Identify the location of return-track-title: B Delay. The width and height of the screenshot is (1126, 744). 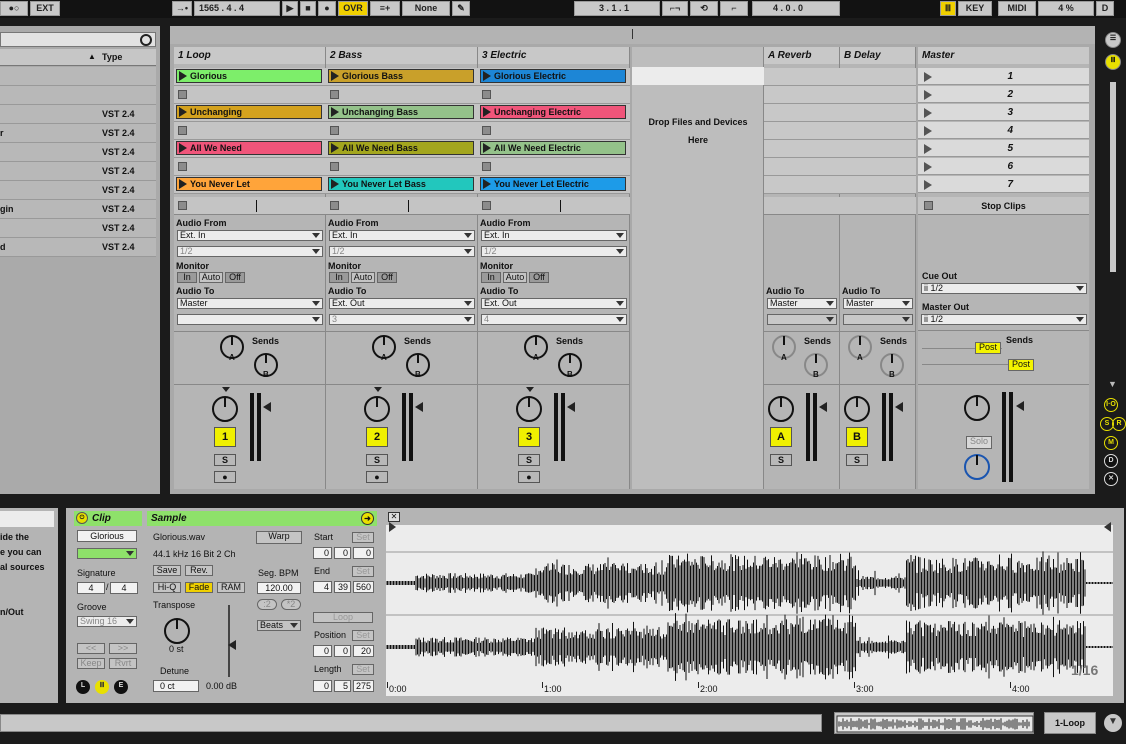
(878, 55).